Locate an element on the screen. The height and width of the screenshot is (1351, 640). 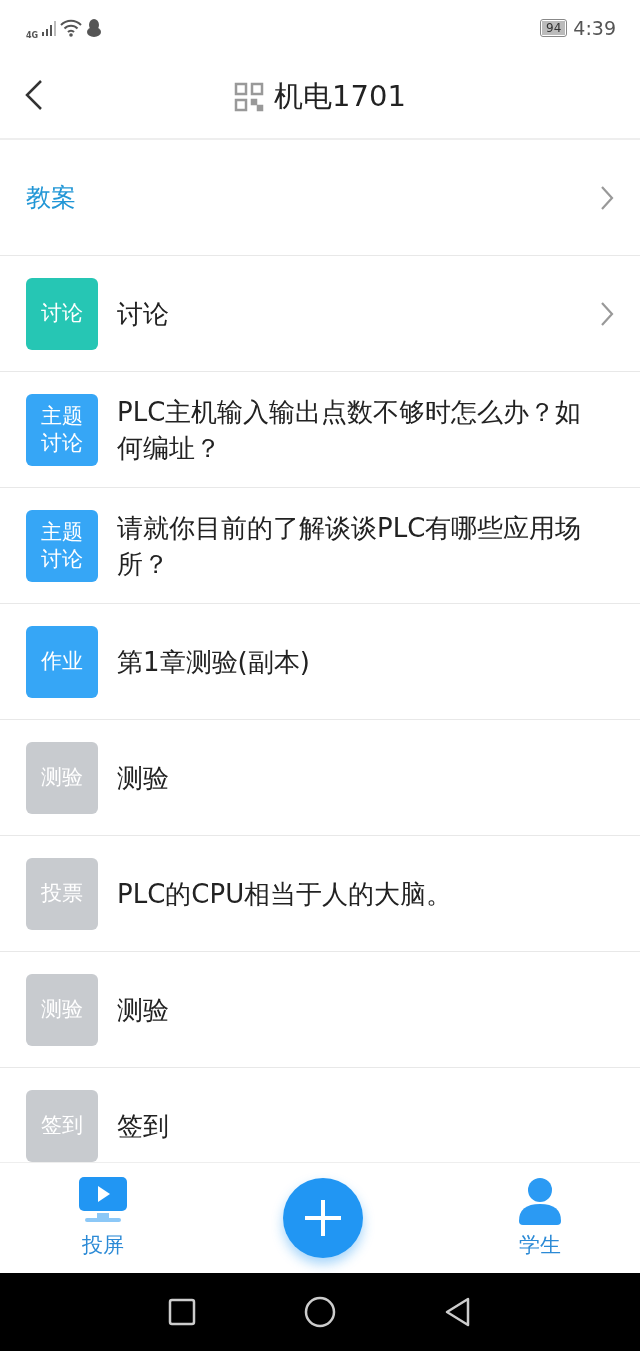
activity-title: 请就你目前的了解谈谈PLC有哪些应用场所？ is located at coordinates (350, 546).